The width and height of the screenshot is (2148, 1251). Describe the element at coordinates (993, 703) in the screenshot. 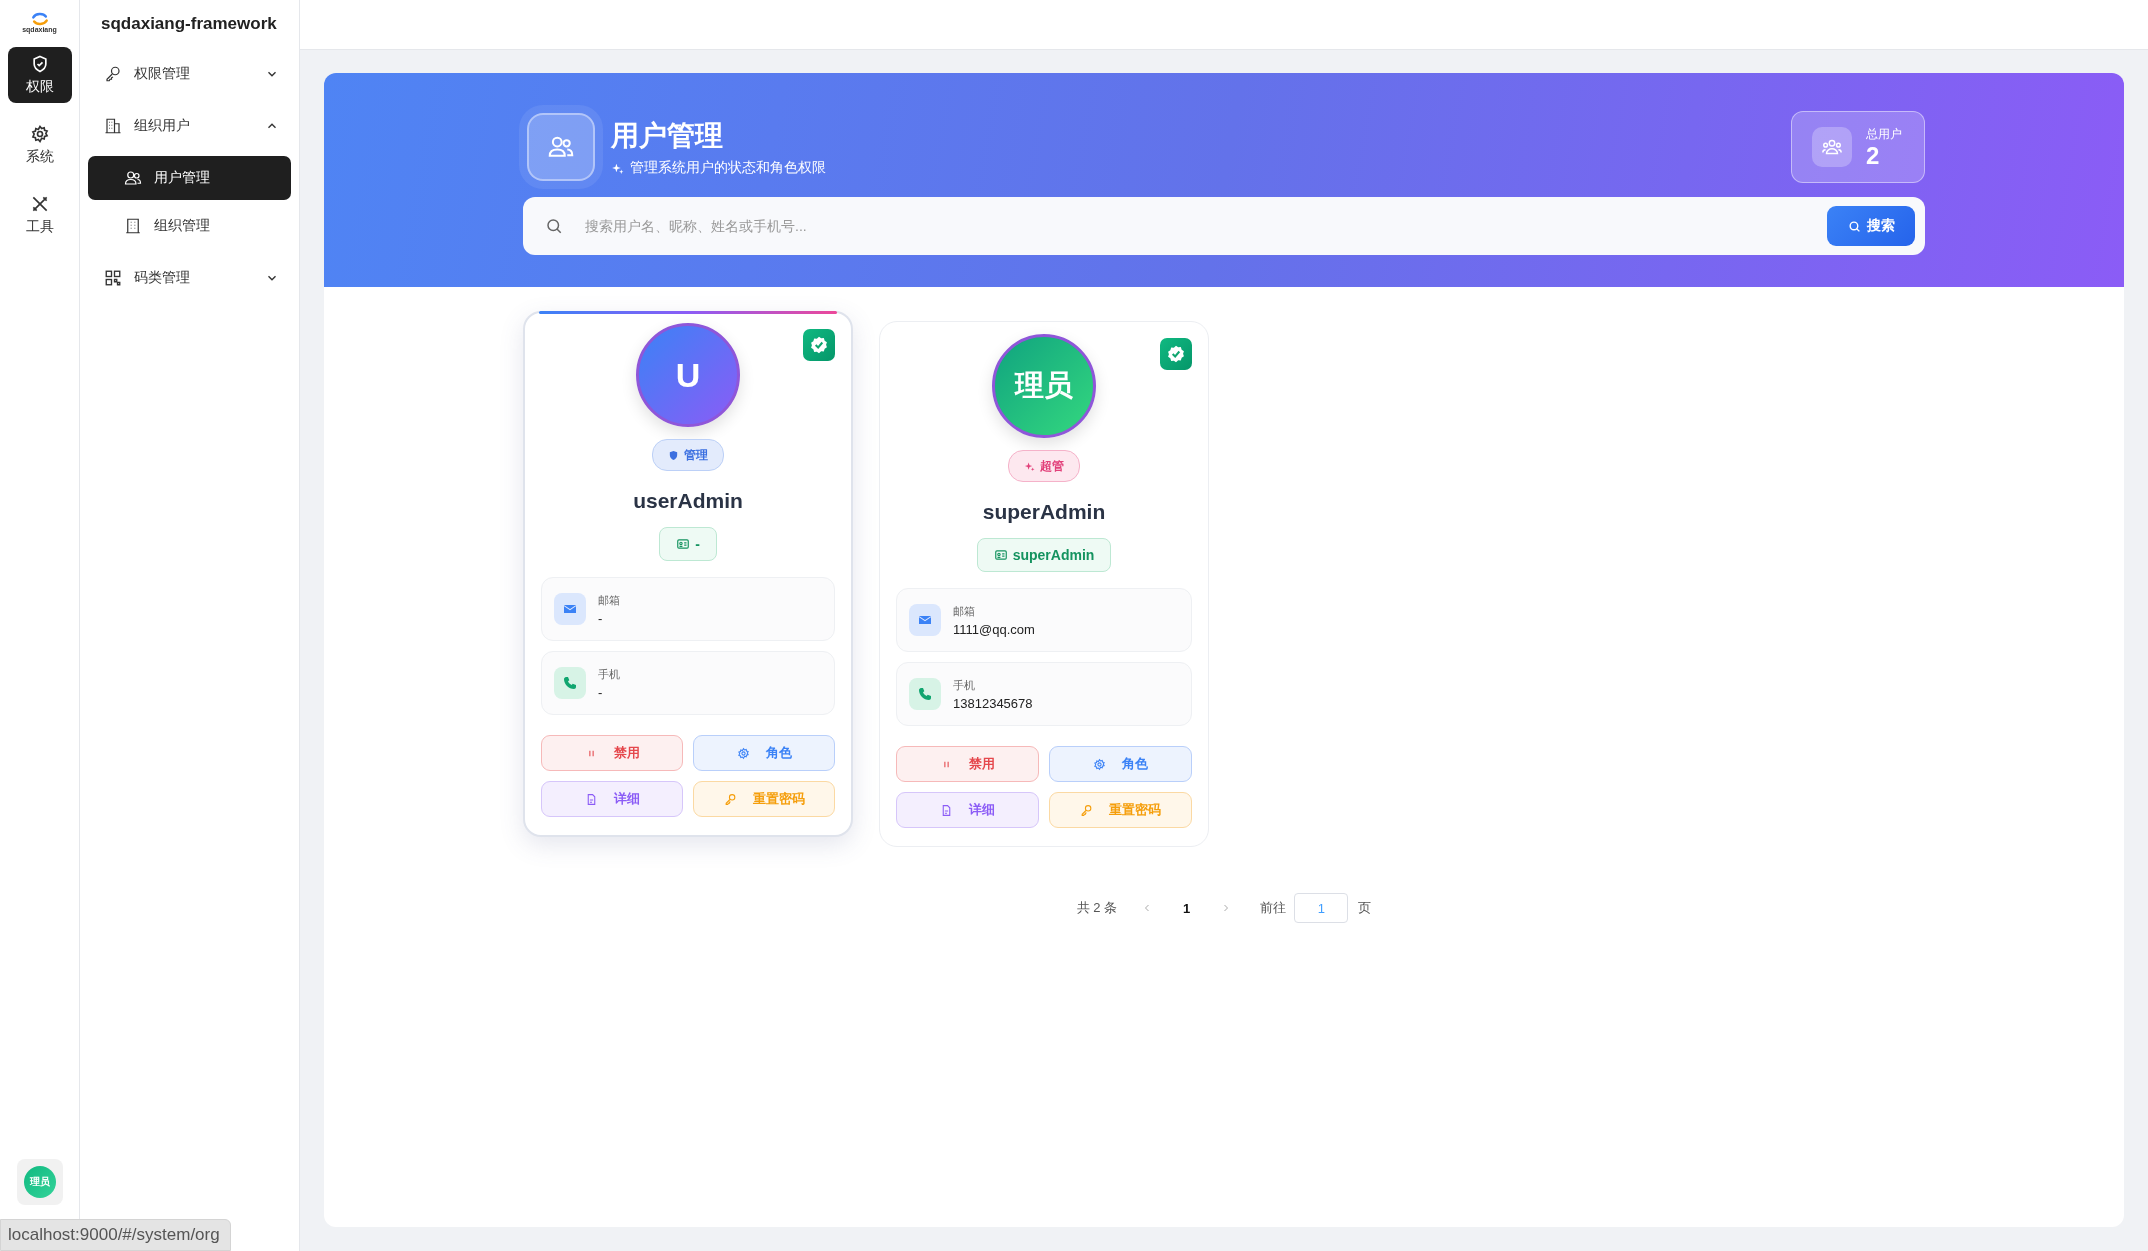

I see `info-value: 13812345678` at that location.